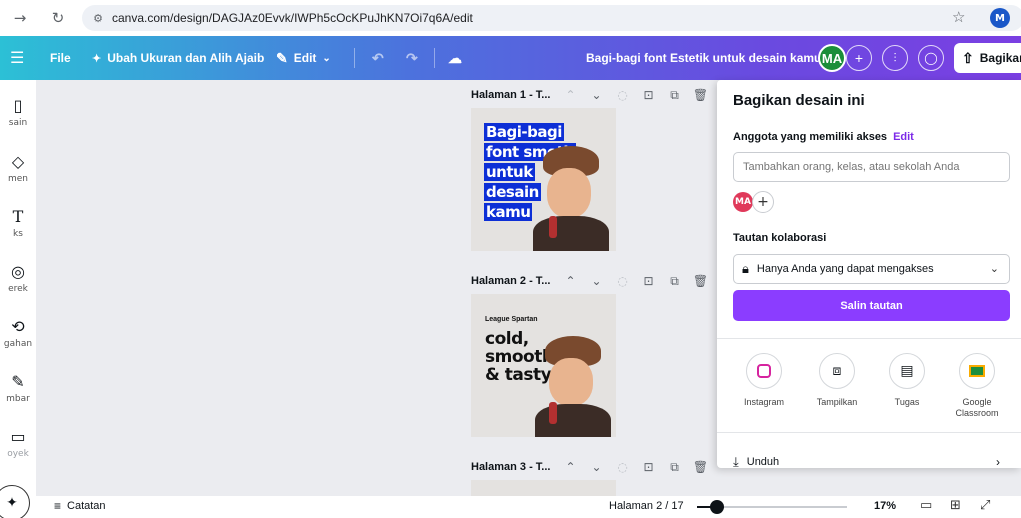 This screenshot has height=518, width=1021. Describe the element at coordinates (97, 58) in the screenshot. I see `sparkle-icon: ✦` at that location.